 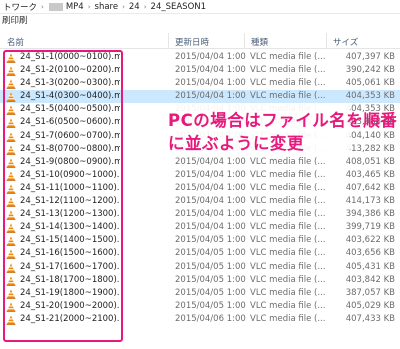 I want to click on breadcrumb-item-mp4: MP4, so click(x=75, y=7).